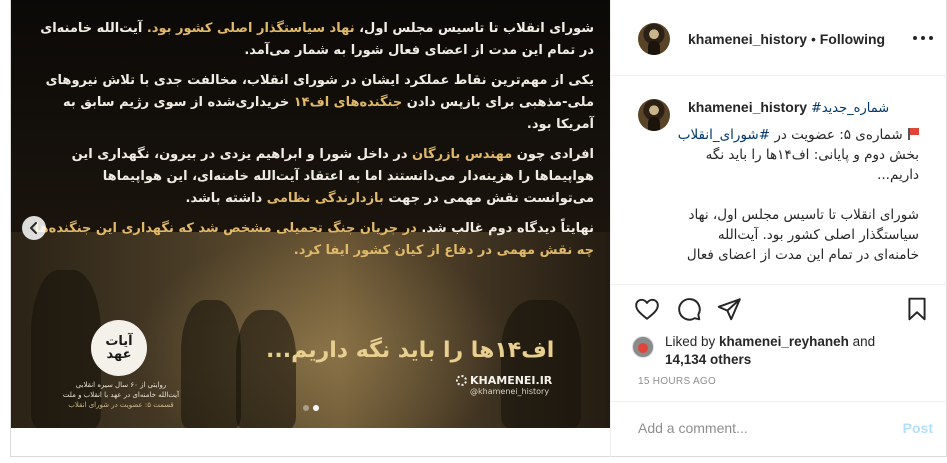 This screenshot has width=947, height=463. I want to click on likes-count-link: 14,134 others, so click(708, 359).